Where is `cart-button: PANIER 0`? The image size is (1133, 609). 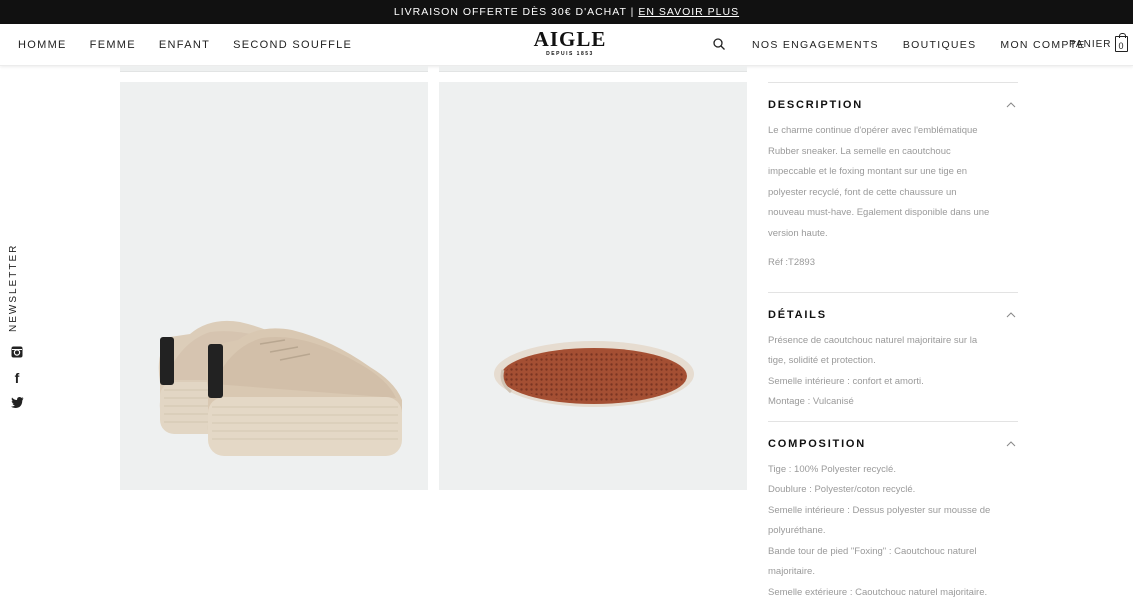 cart-button: PANIER 0 is located at coordinates (1098, 42).